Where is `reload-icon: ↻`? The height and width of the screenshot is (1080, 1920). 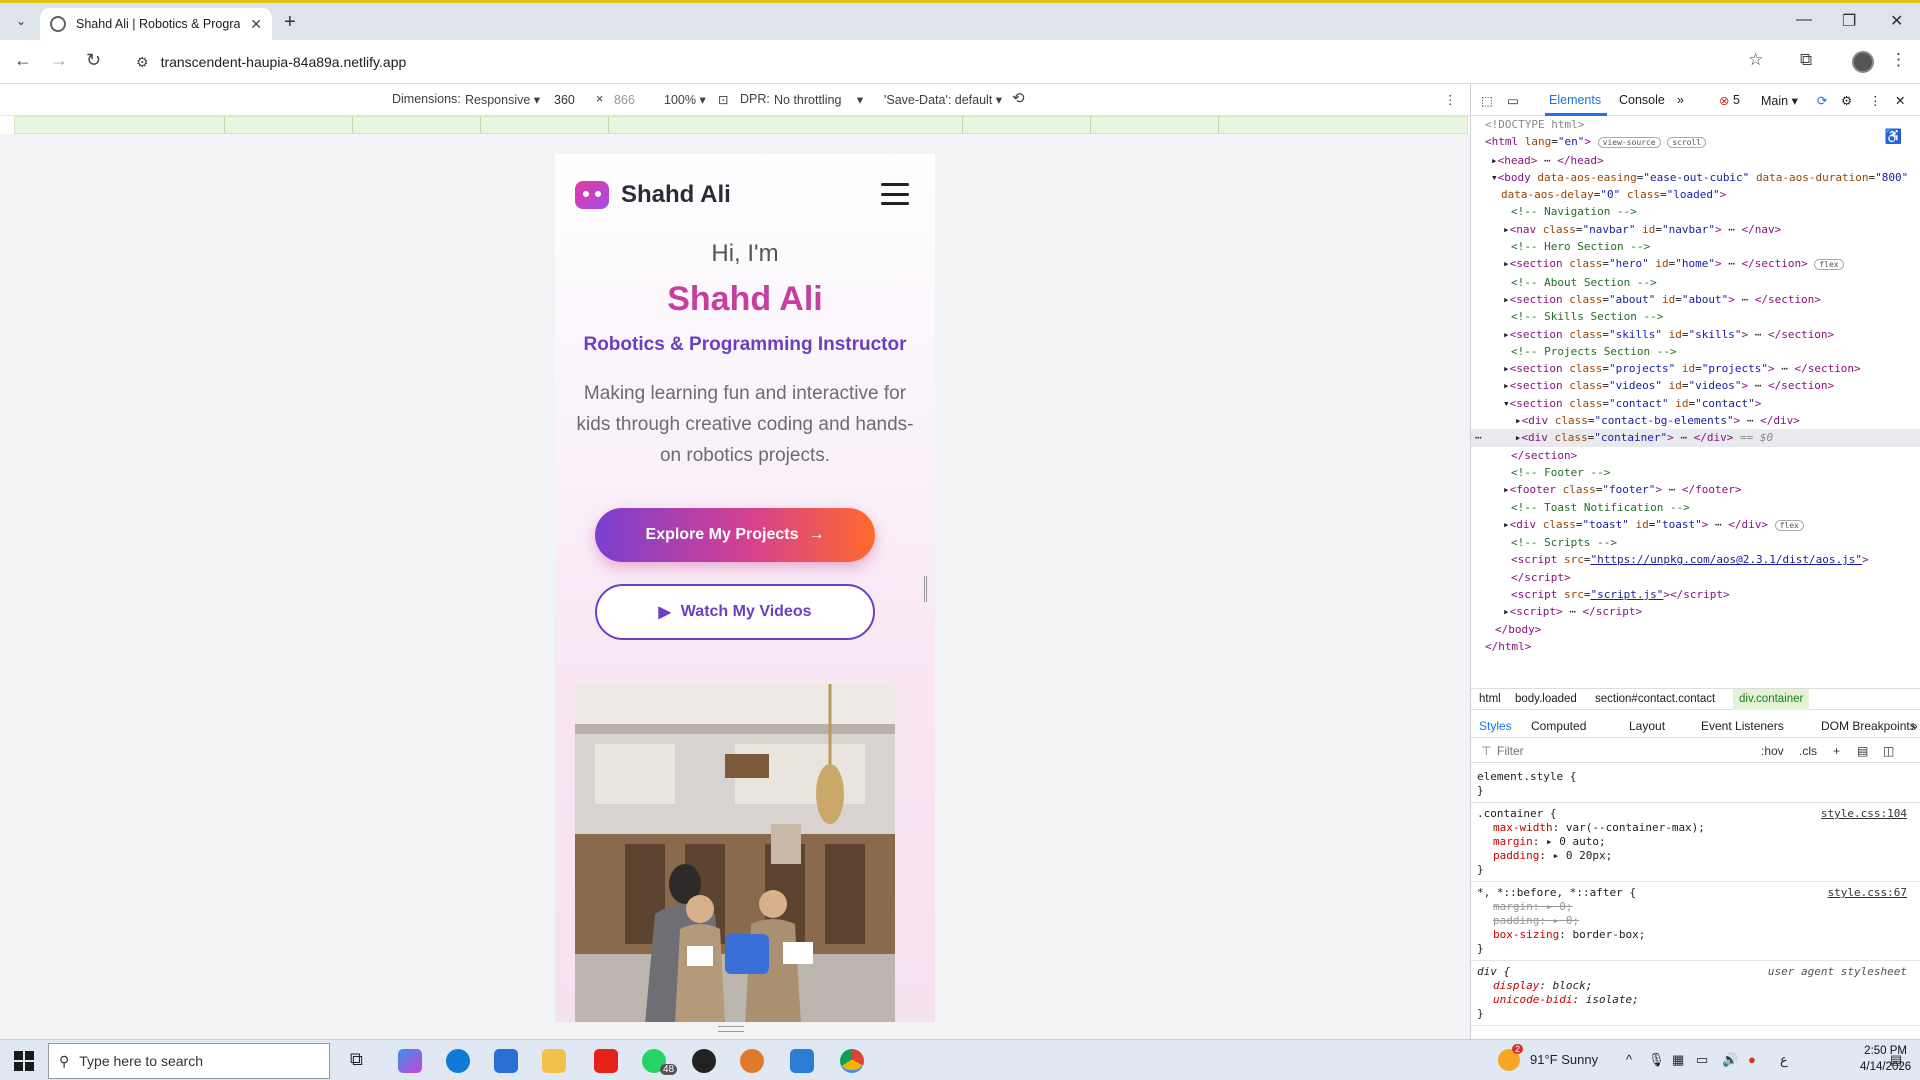
reload-icon: ↻ is located at coordinates (93, 60).